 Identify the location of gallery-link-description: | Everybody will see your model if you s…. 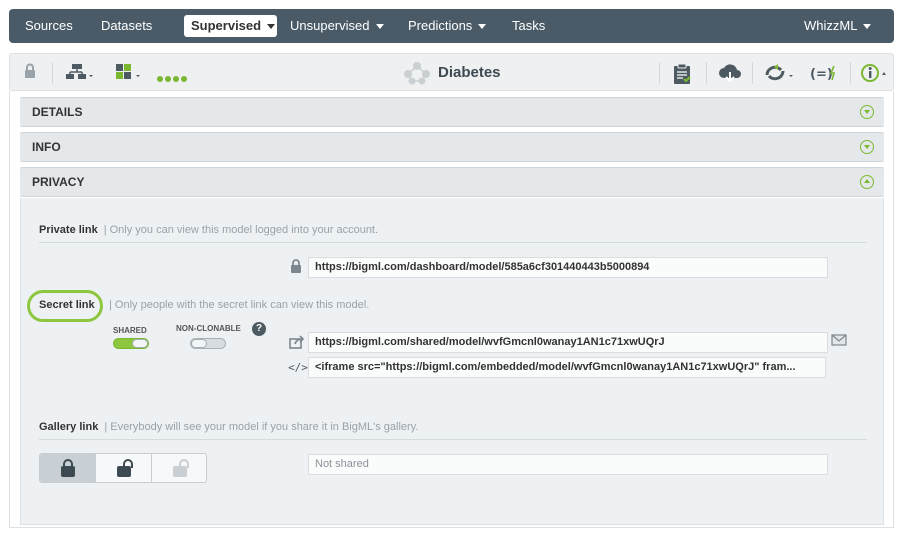
(261, 427).